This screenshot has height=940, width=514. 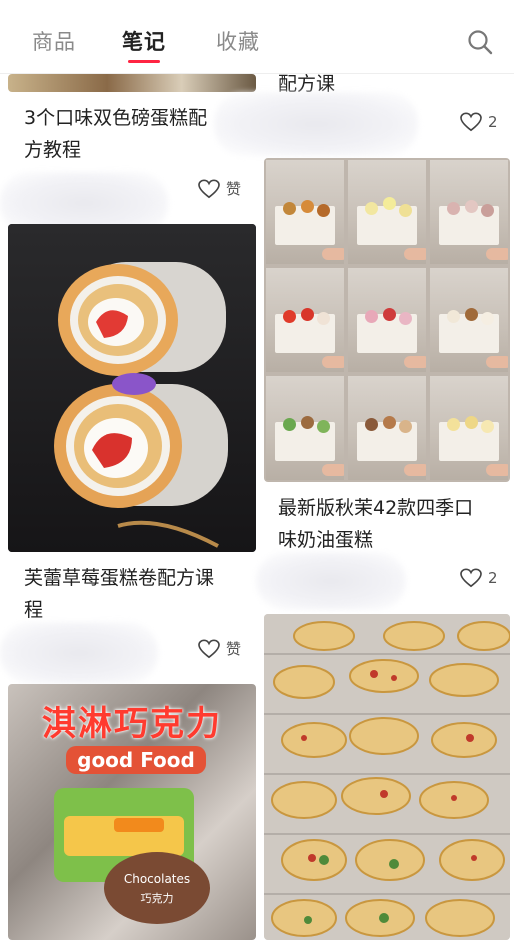 I want to click on tab-favorites: 收藏, so click(x=238, y=41).